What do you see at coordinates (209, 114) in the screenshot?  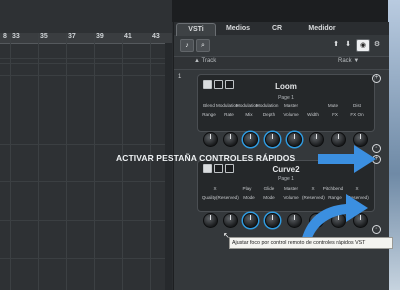 I see `param-label: Range` at bounding box center [209, 114].